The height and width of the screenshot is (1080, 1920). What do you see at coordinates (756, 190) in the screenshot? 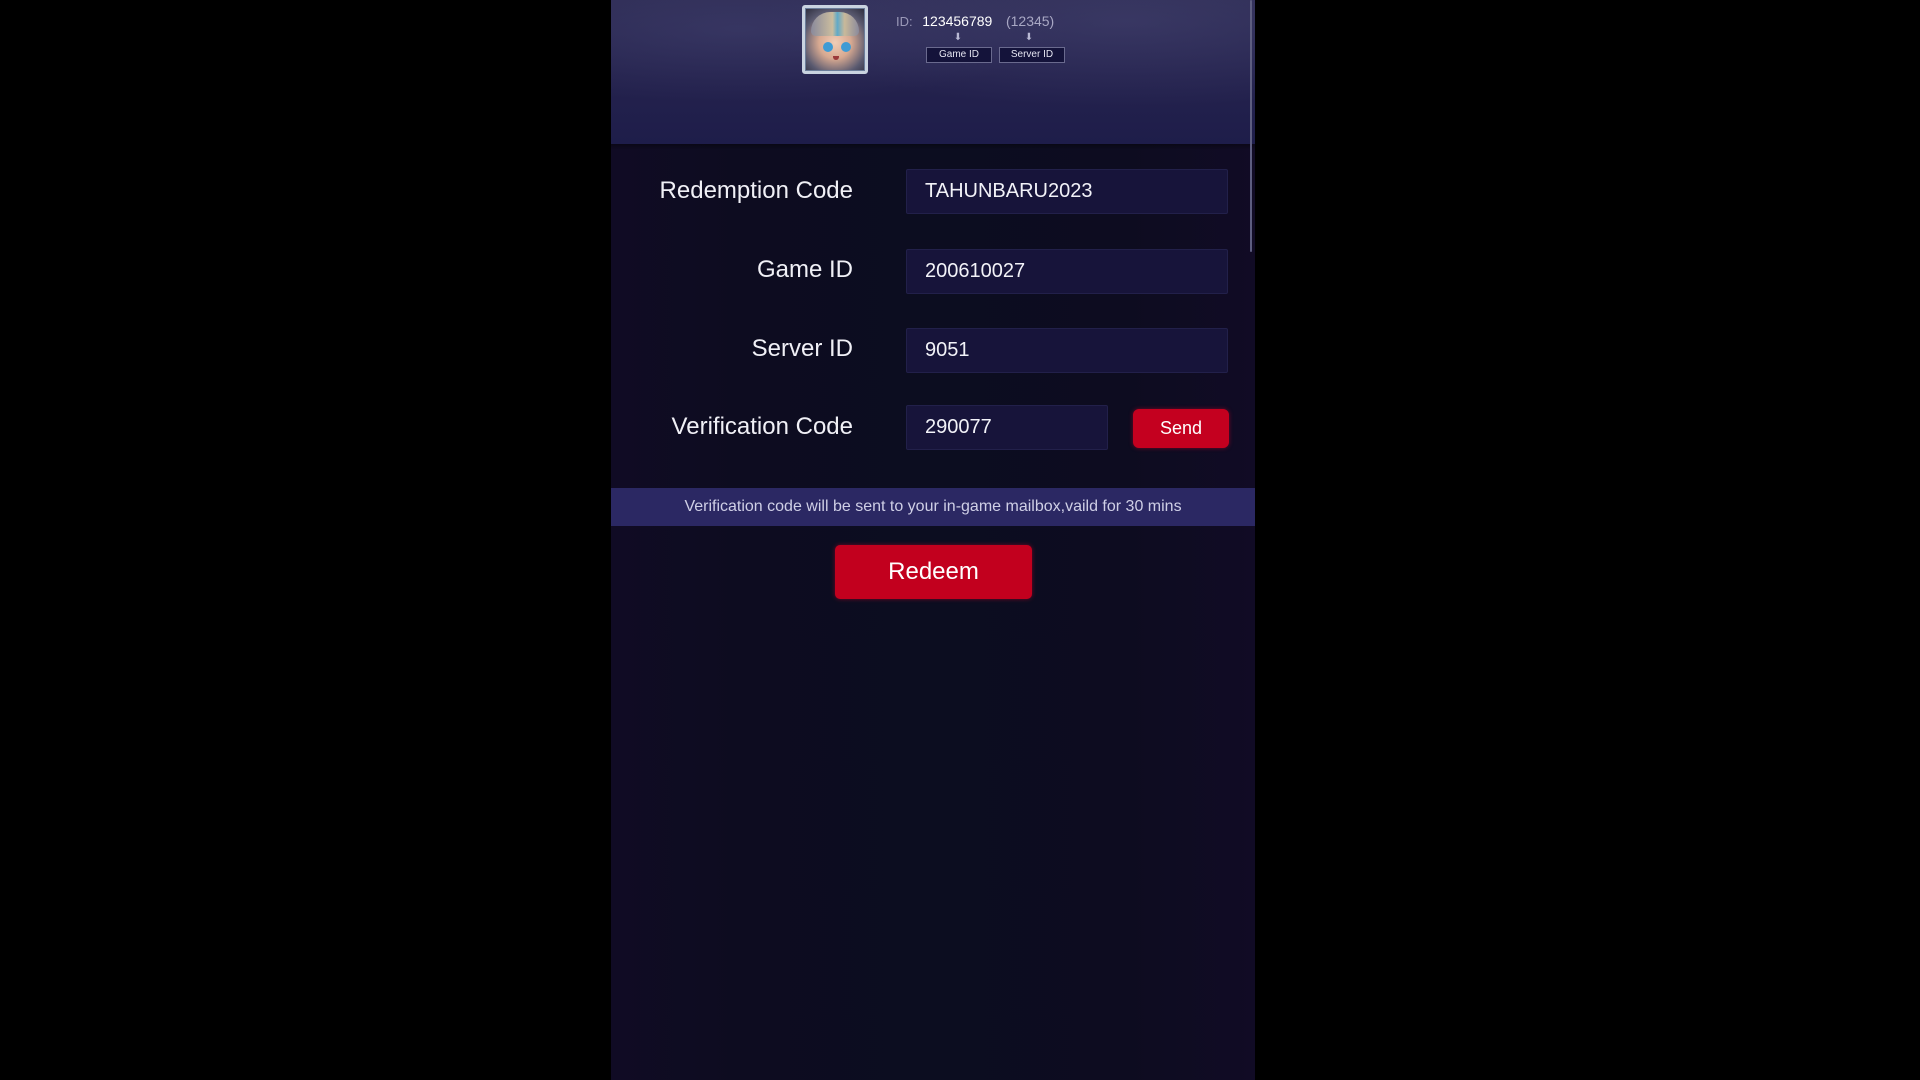
I see `redemption-code-label: Redemption Code` at bounding box center [756, 190].